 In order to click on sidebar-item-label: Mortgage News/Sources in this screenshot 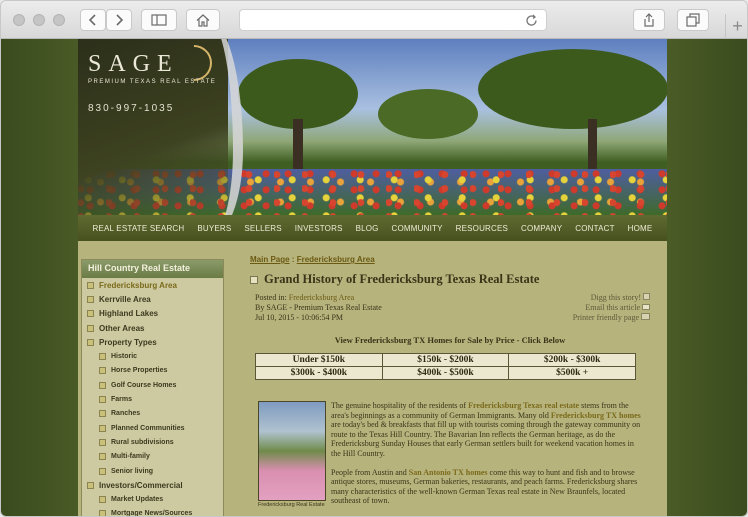, I will do `click(152, 513)`.